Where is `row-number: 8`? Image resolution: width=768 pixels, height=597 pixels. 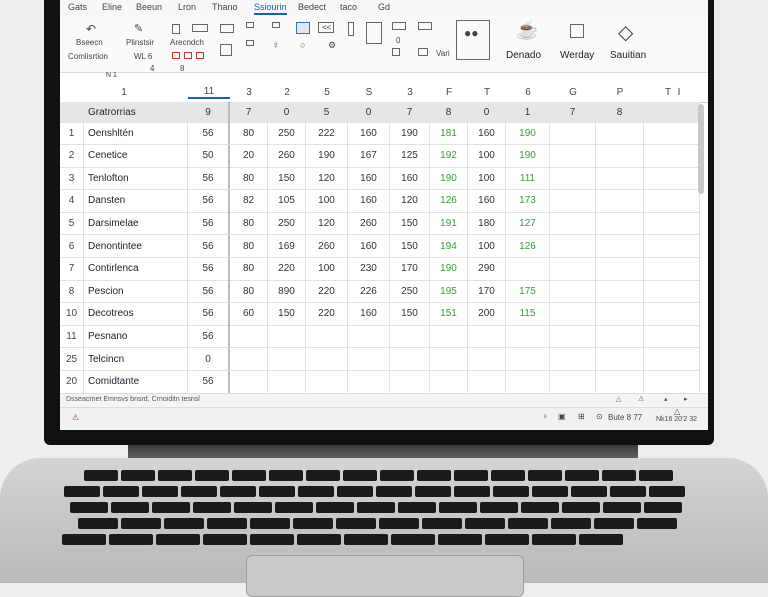
row-number: 8 is located at coordinates (72, 291).